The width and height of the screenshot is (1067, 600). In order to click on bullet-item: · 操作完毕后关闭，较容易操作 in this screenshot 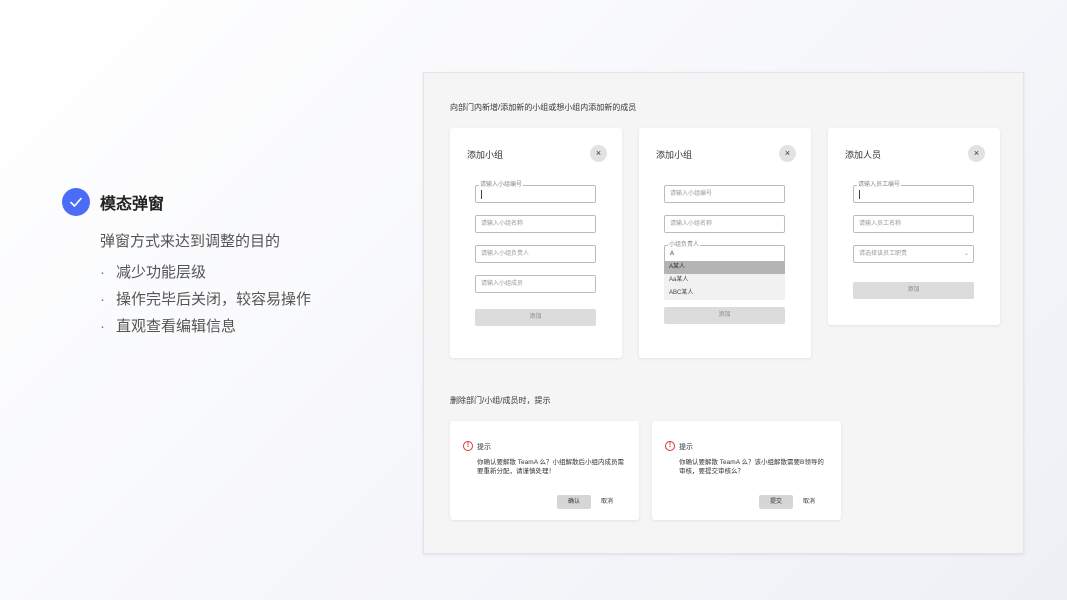, I will do `click(206, 299)`.